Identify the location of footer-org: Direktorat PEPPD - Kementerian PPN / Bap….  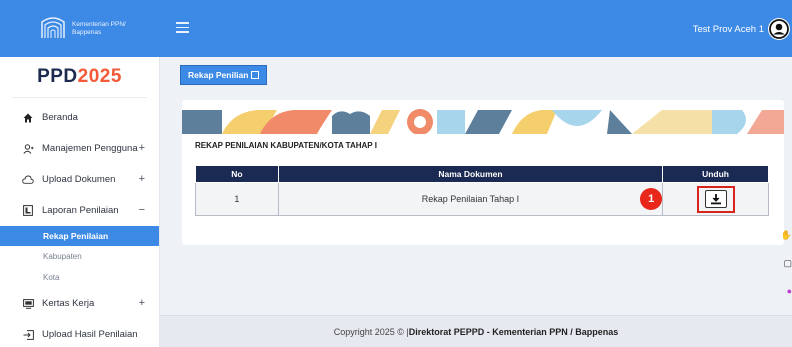
(513, 331).